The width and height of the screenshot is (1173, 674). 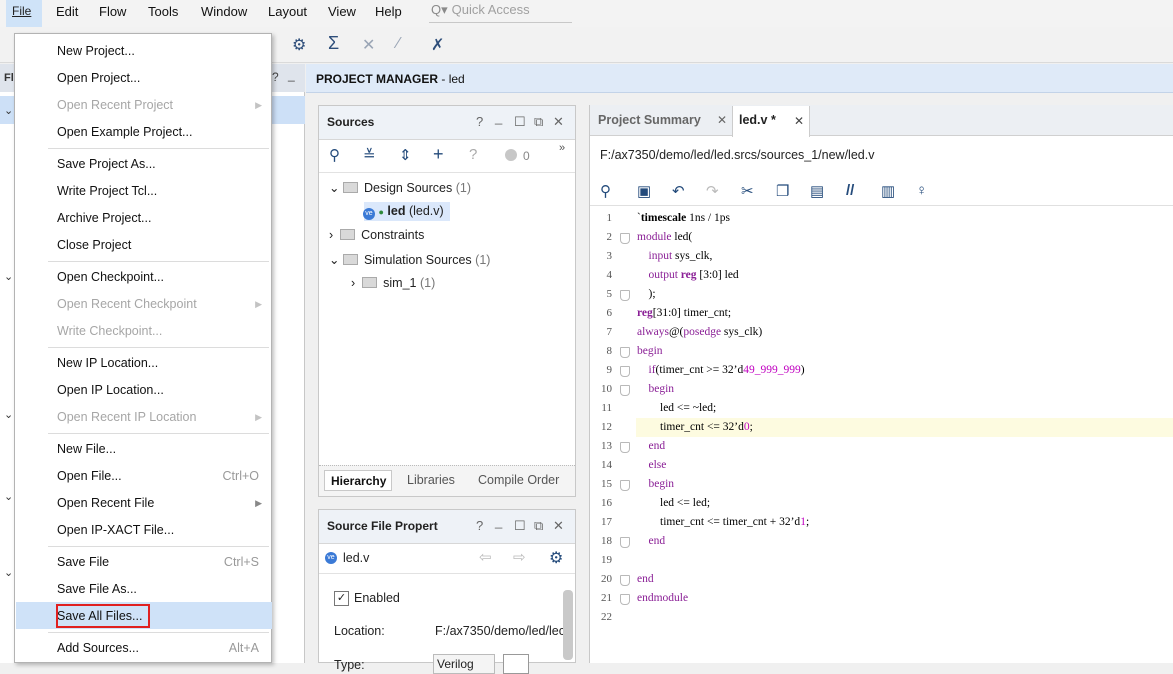 I want to click on menu-open-recent-checkpoint: Open Recent Checkpoint, so click(x=127, y=304).